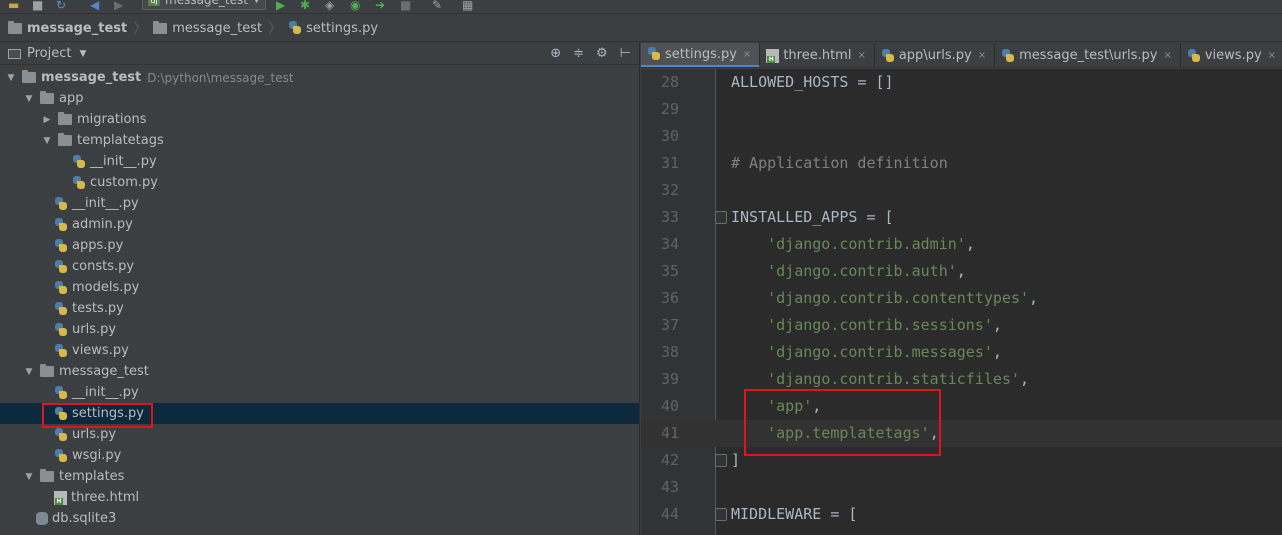 This screenshot has width=1282, height=535. What do you see at coordinates (961, 433) in the screenshot?
I see `code-line: 41 'app.templatetags',` at bounding box center [961, 433].